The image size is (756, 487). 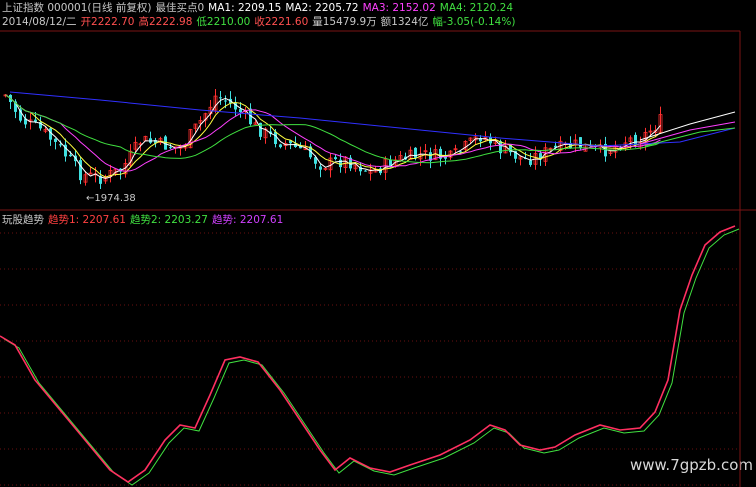 What do you see at coordinates (372, 119) in the screenshot?
I see `ma5-line` at bounding box center [372, 119].